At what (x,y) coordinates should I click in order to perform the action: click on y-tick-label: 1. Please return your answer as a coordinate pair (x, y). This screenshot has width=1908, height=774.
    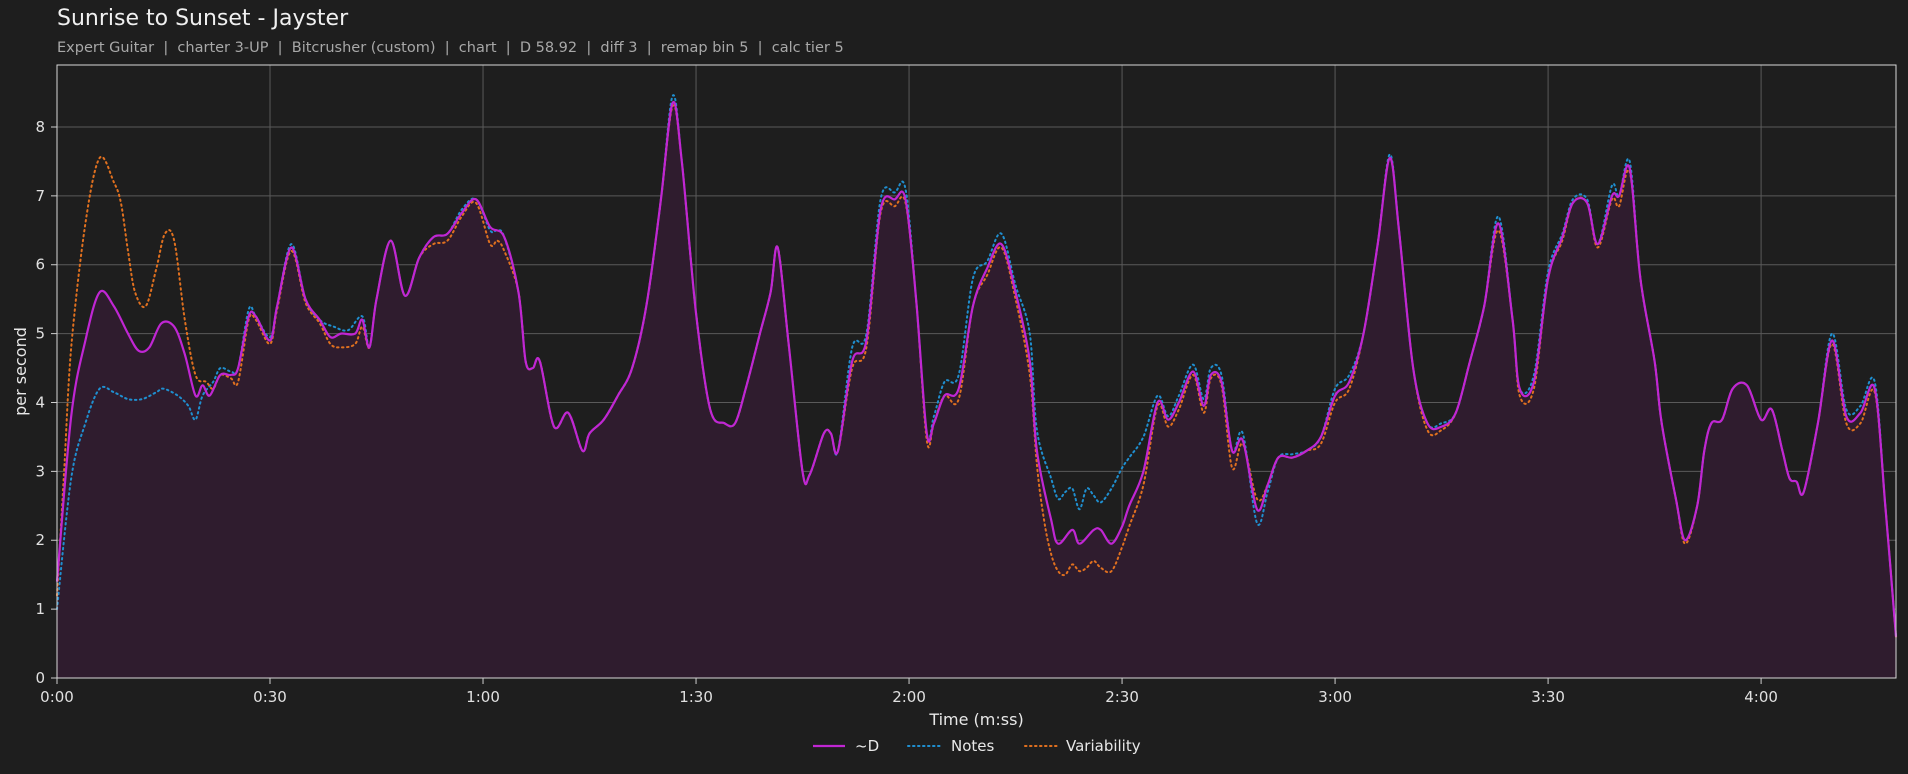
    Looking at the image, I should click on (40, 609).